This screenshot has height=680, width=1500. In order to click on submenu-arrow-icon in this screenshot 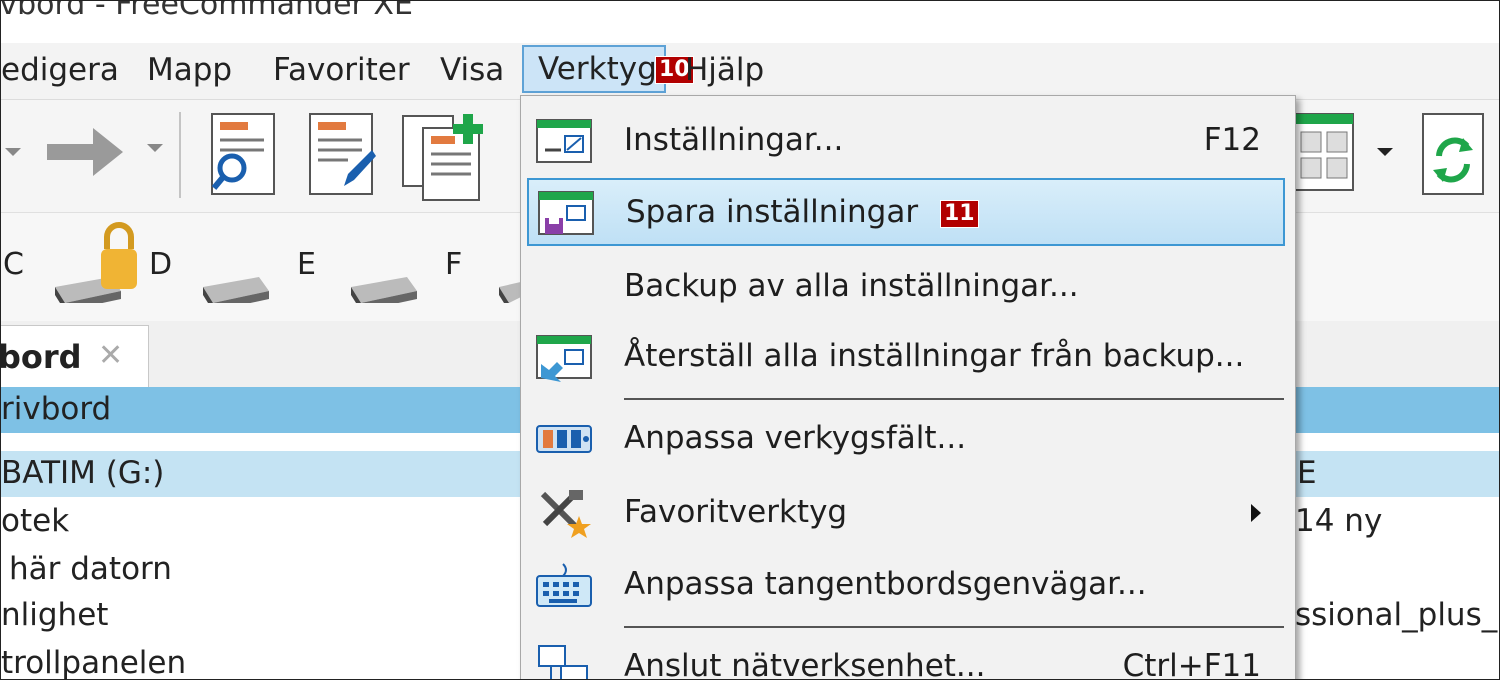, I will do `click(1256, 513)`.